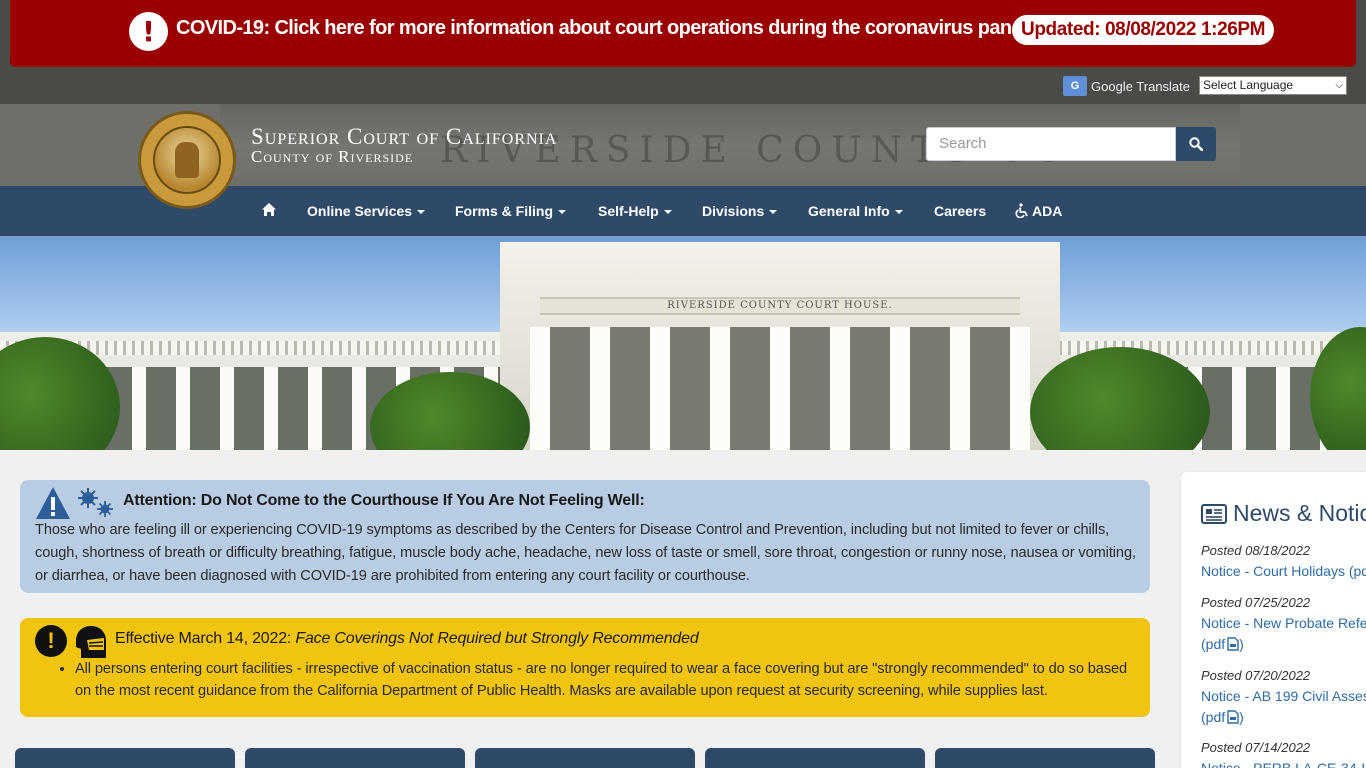  I want to click on covid-updated-badge: Updated: 08/08/2022 1:26PM, so click(1143, 30).